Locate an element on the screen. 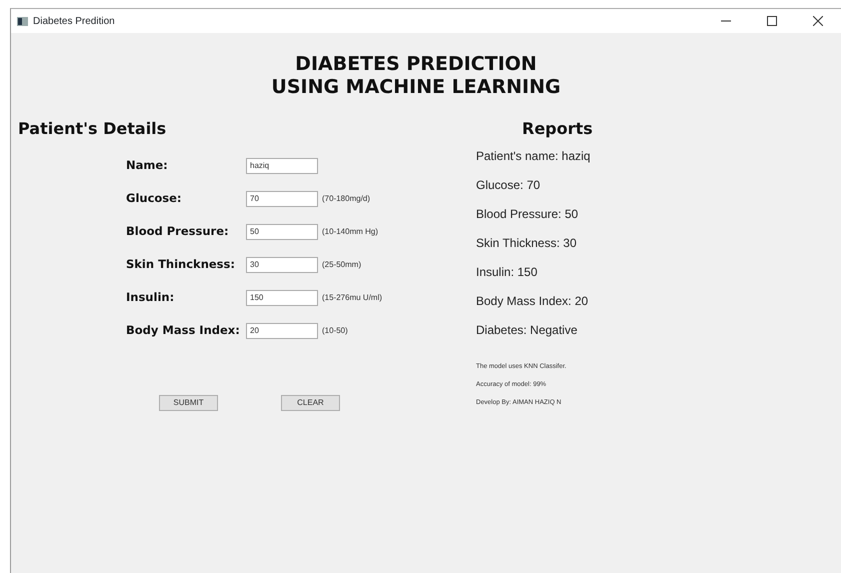 The image size is (841, 573). hint-text: (15-276mu U/ml) is located at coordinates (352, 298).